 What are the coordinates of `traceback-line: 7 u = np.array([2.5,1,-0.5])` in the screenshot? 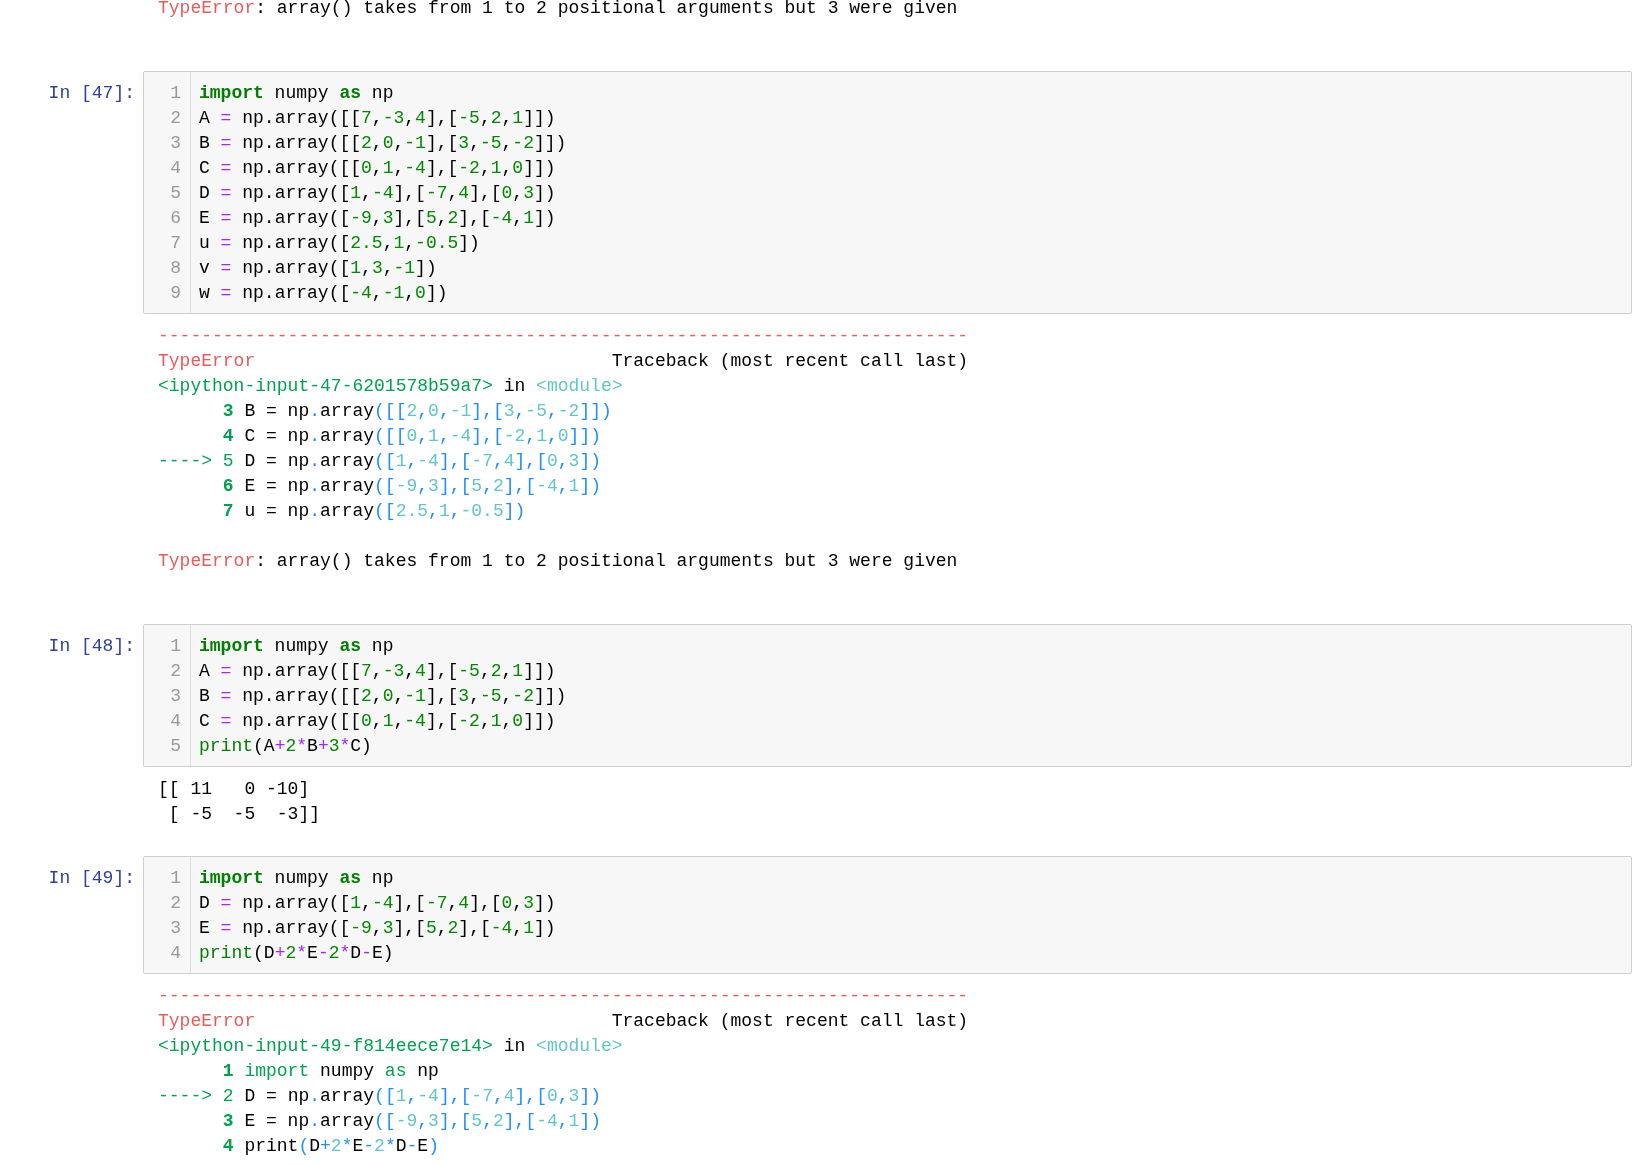 It's located at (373, 511).